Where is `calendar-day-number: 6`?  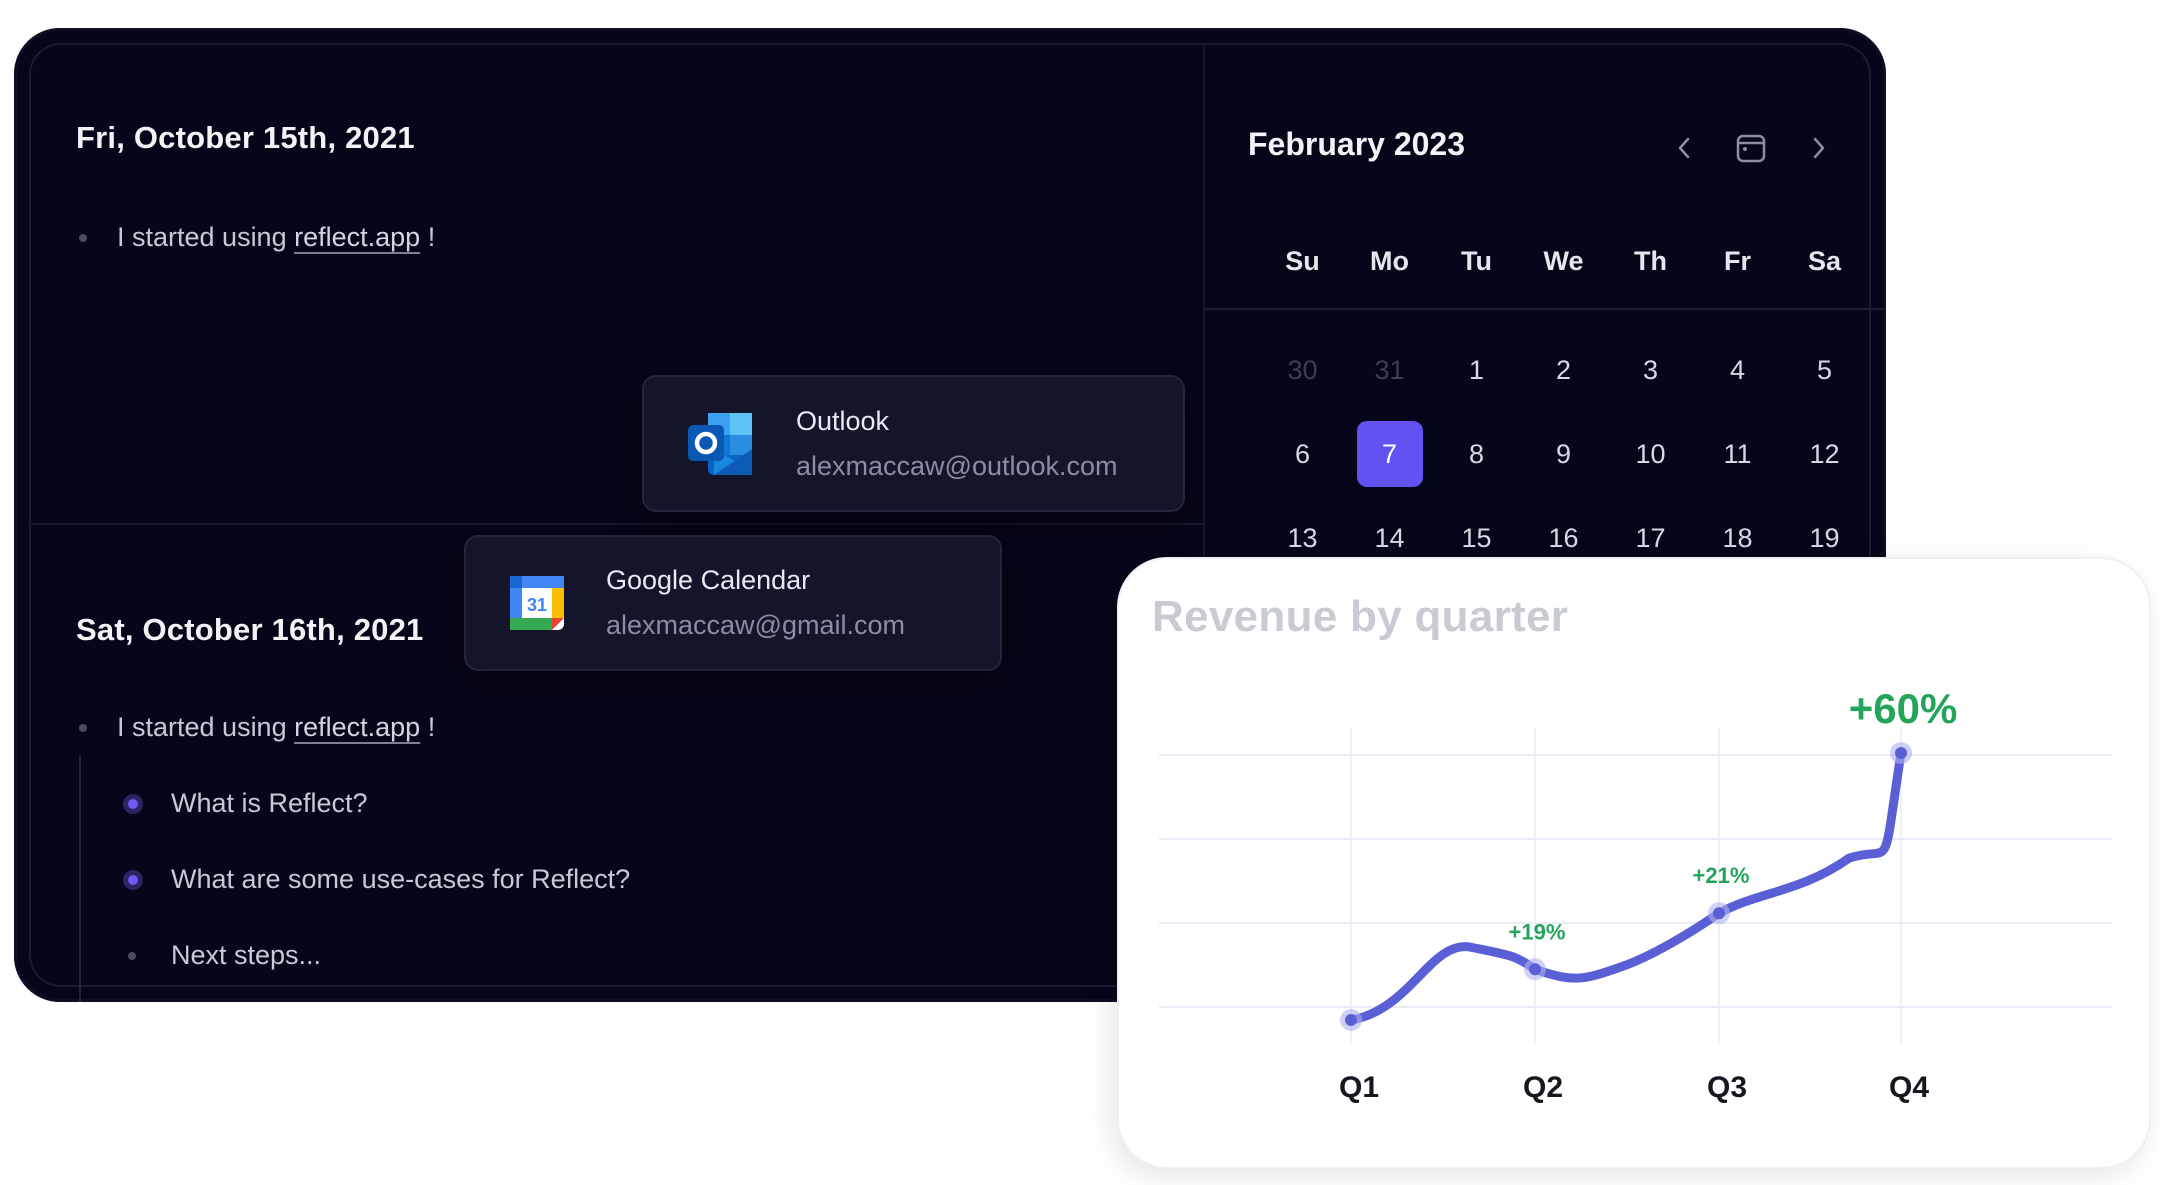 calendar-day-number: 6 is located at coordinates (1302, 453).